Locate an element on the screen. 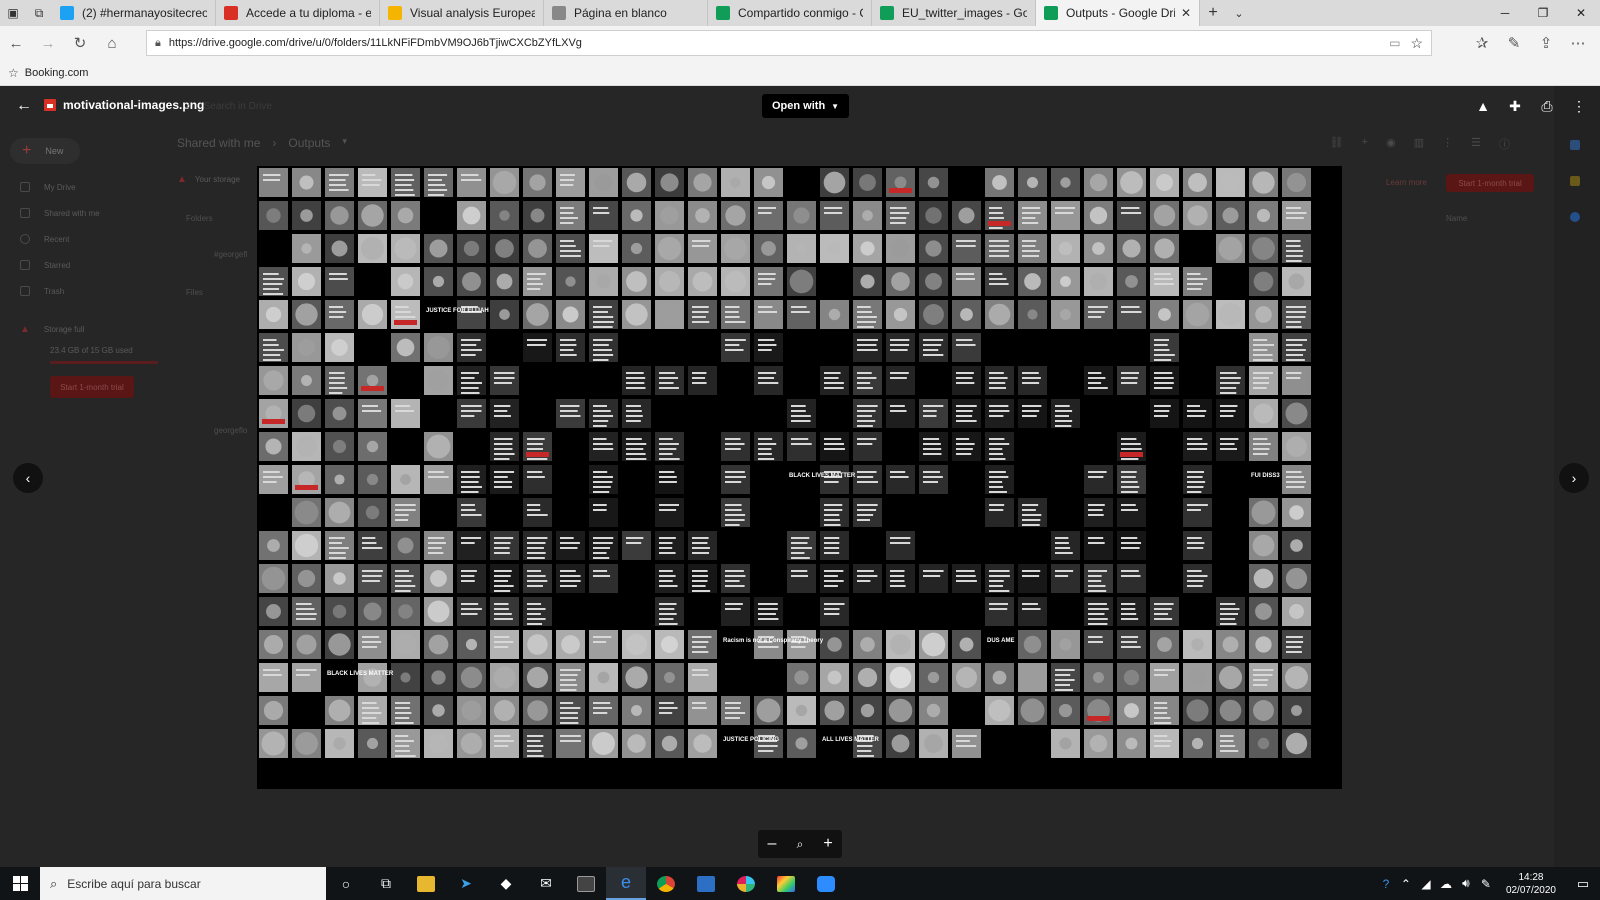 Image resolution: width=1600 pixels, height=900 pixels. list-view-icon: ☰ is located at coordinates (1476, 144).